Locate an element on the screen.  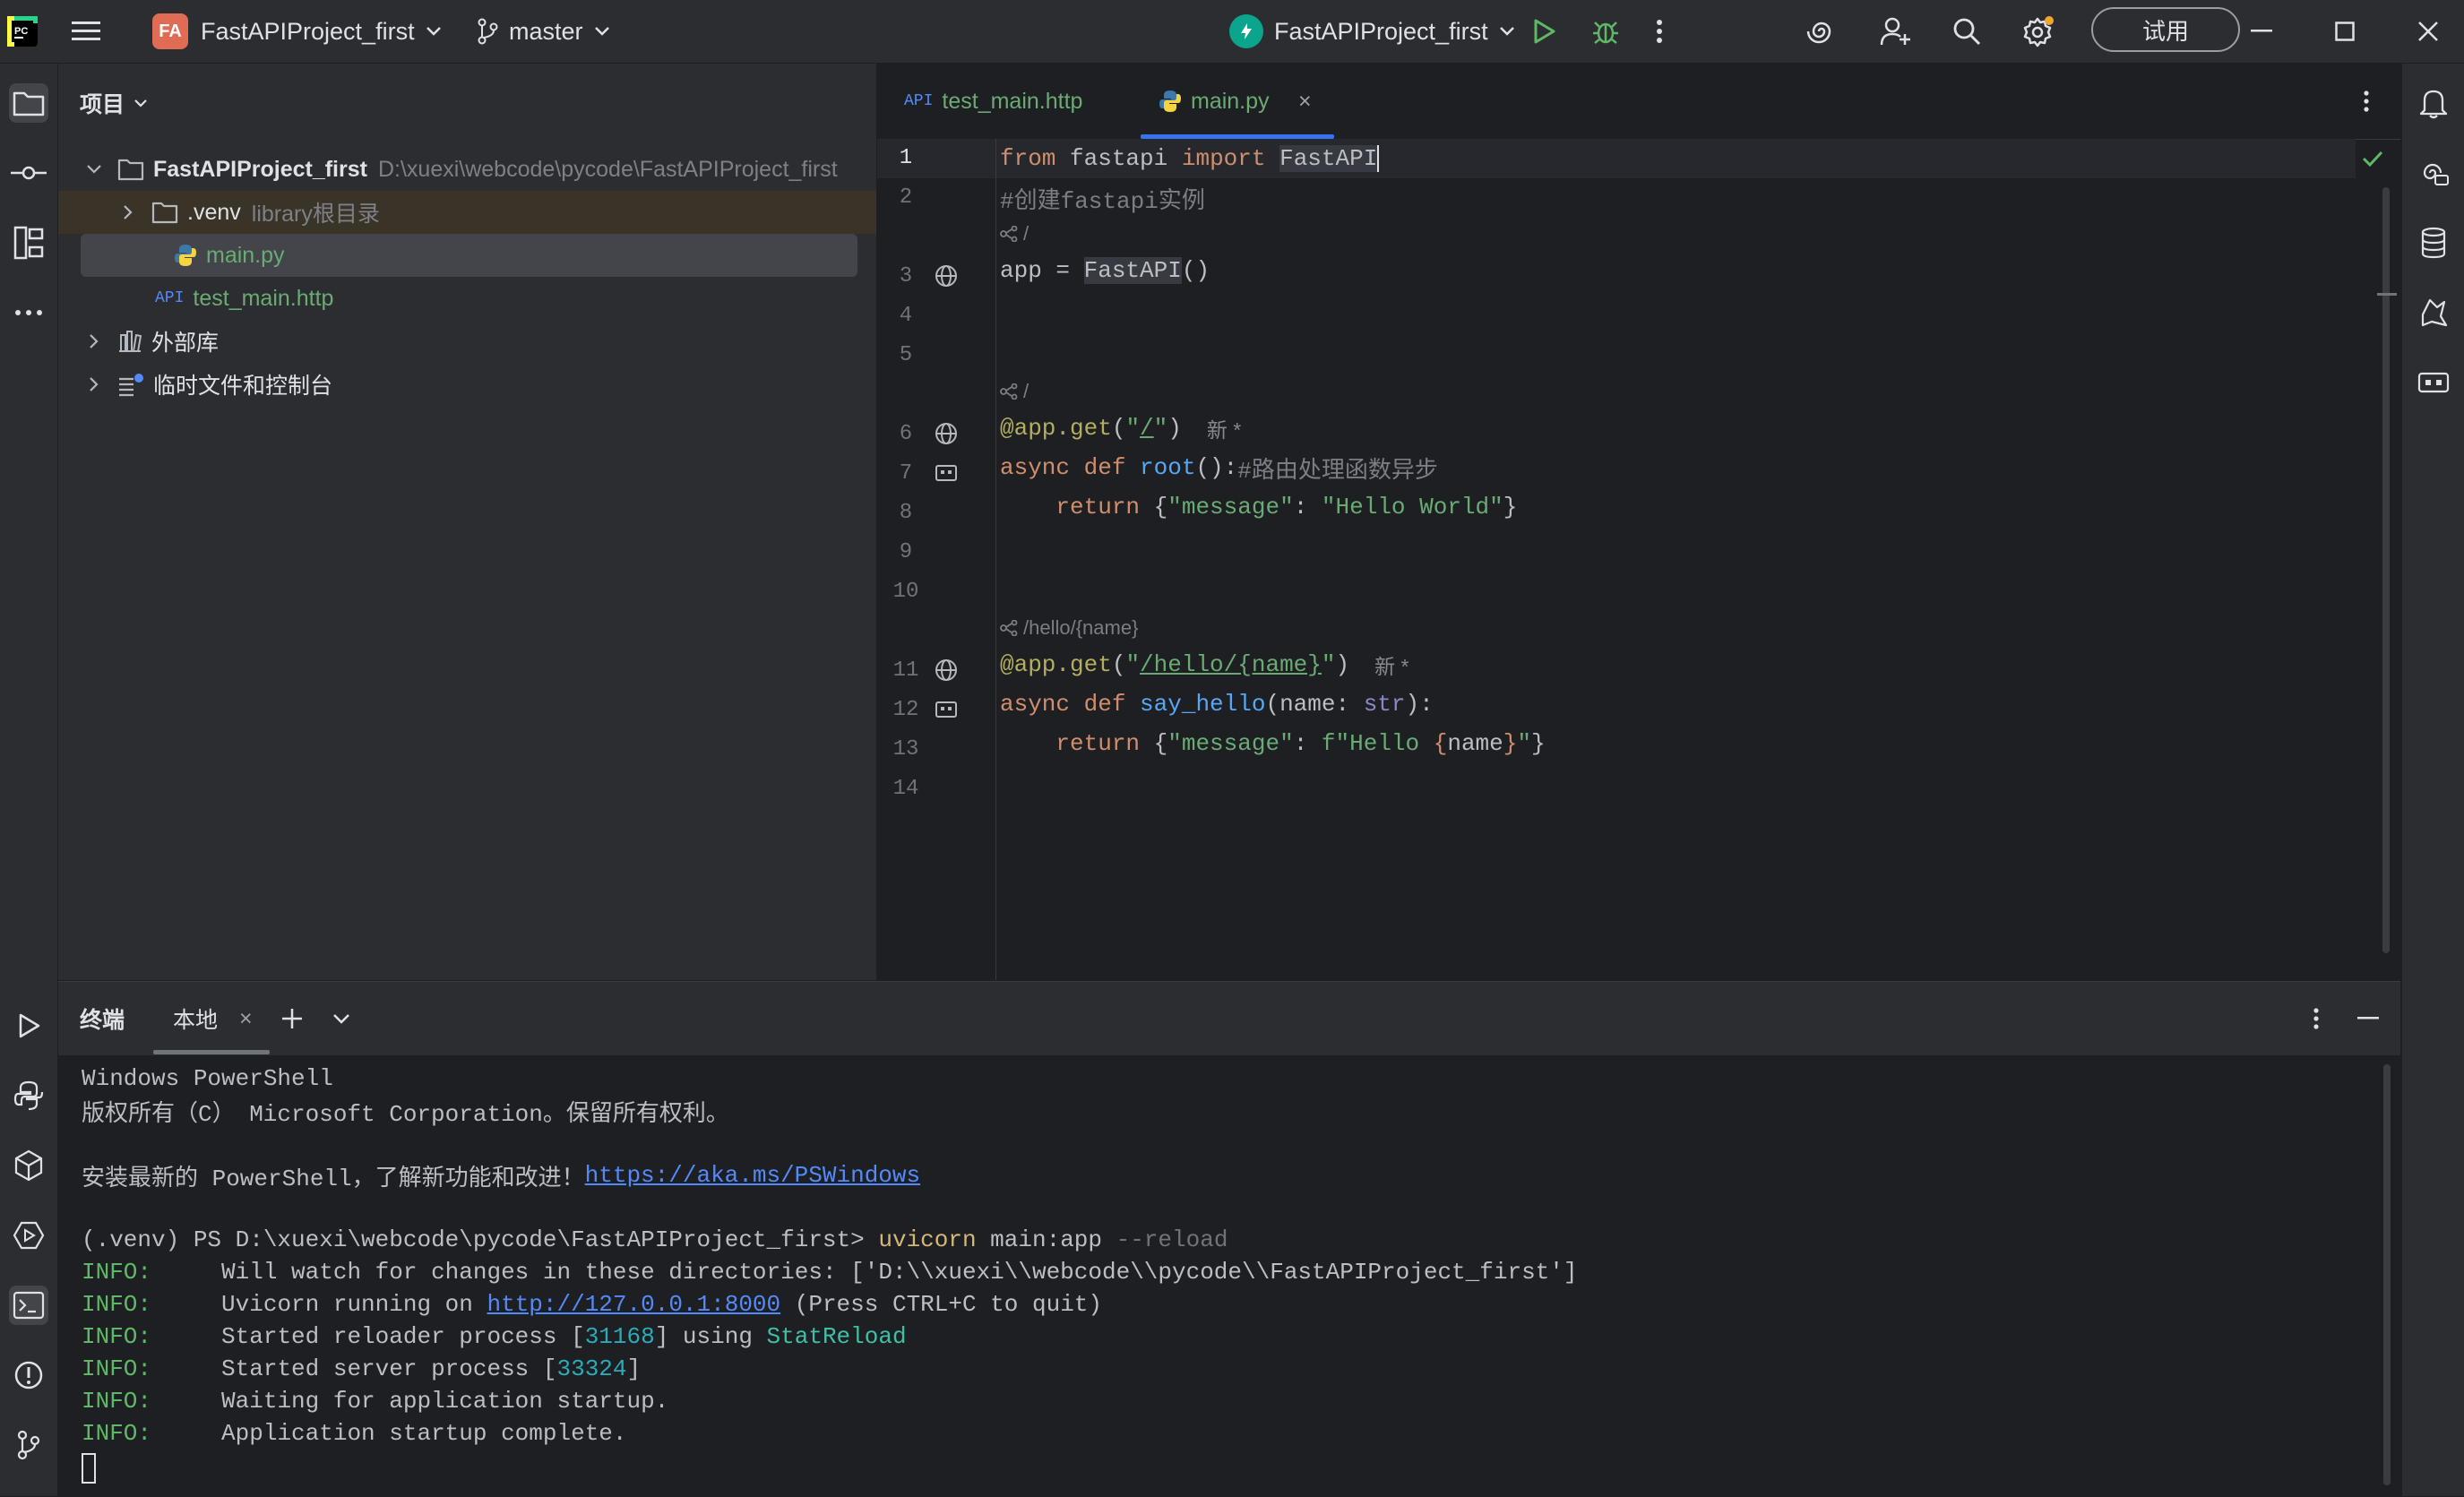
terminal-text: ] using is located at coordinates (710, 1336).